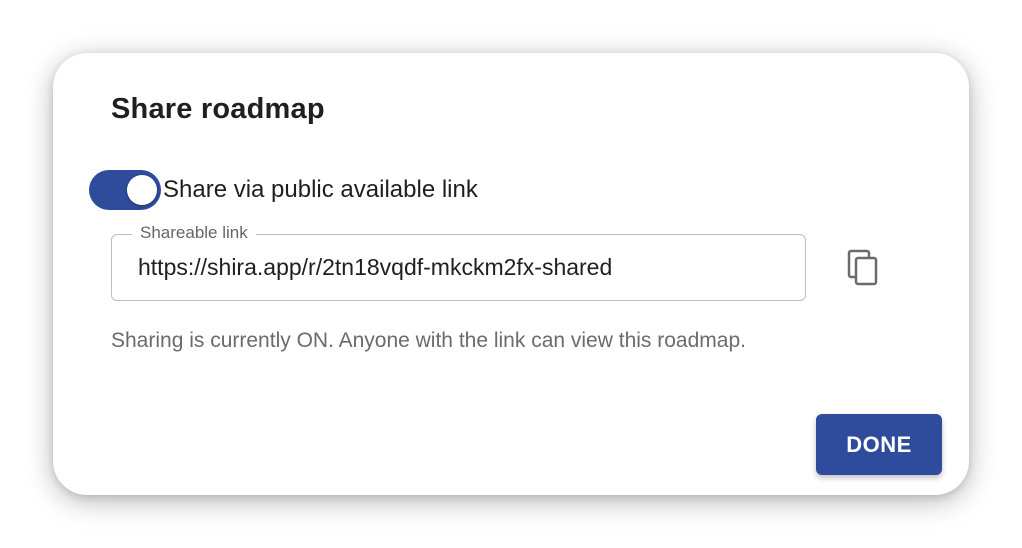 Image resolution: width=1022 pixels, height=548 pixels. What do you see at coordinates (458, 267) in the screenshot?
I see `shareable-link-input` at bounding box center [458, 267].